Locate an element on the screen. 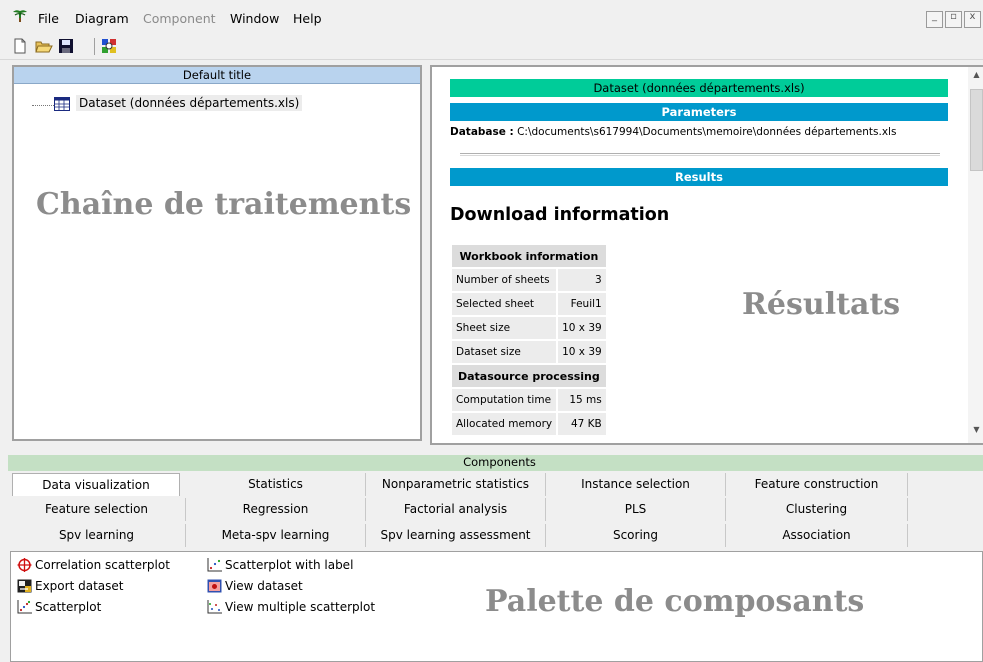 The height and width of the screenshot is (662, 983). row-value: Feuil1 is located at coordinates (582, 304).